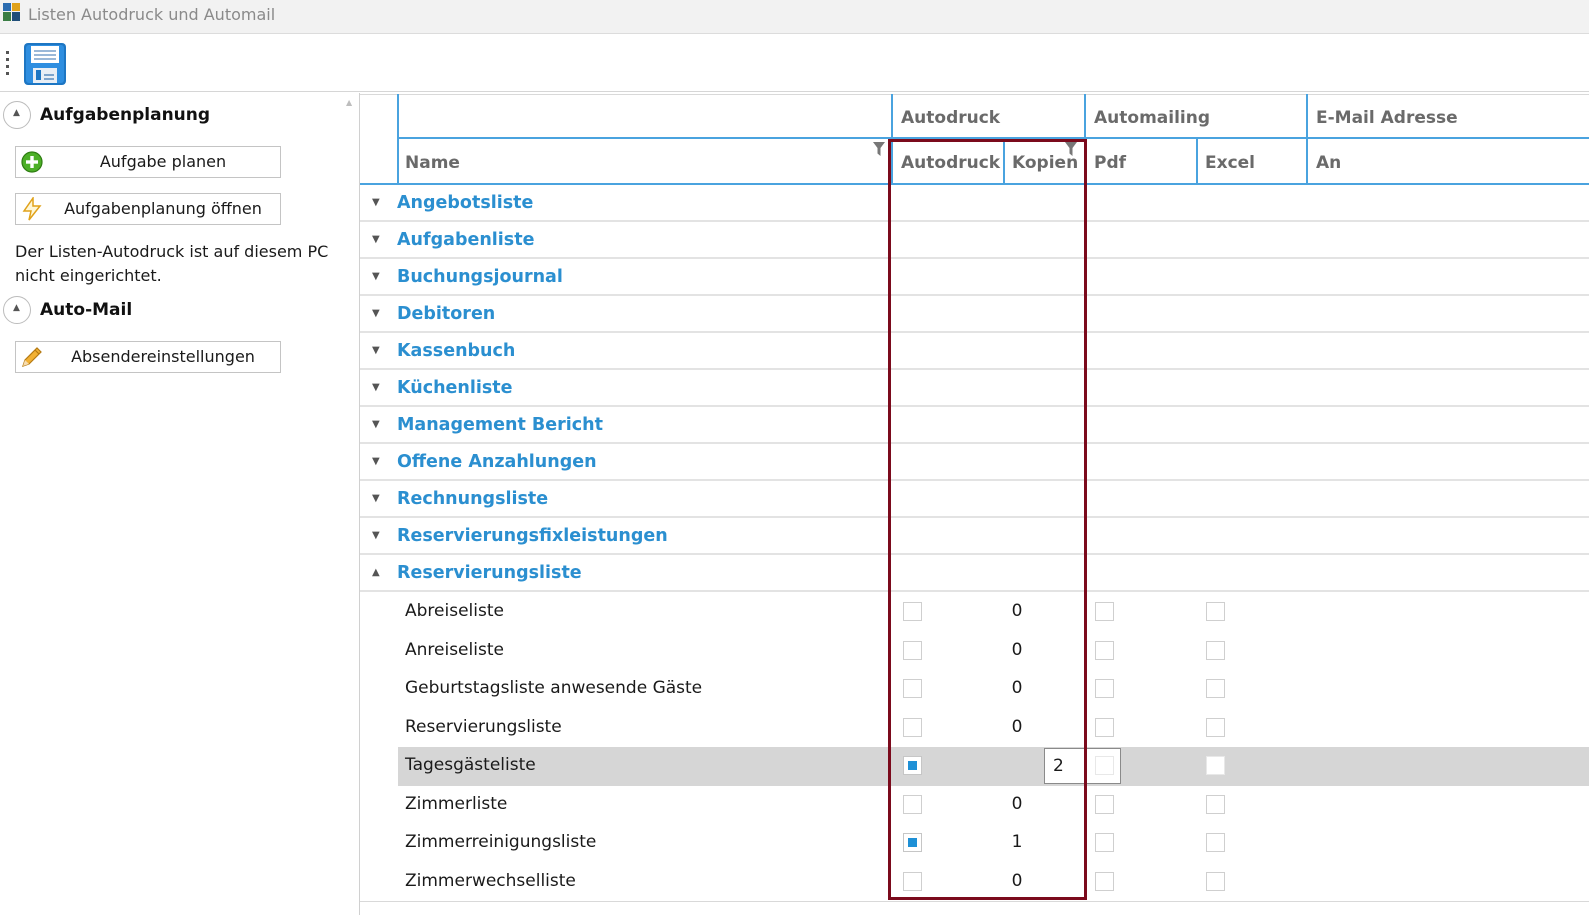  Describe the element at coordinates (148, 162) in the screenshot. I see `plan-task-button: Aufgabe planen` at that location.